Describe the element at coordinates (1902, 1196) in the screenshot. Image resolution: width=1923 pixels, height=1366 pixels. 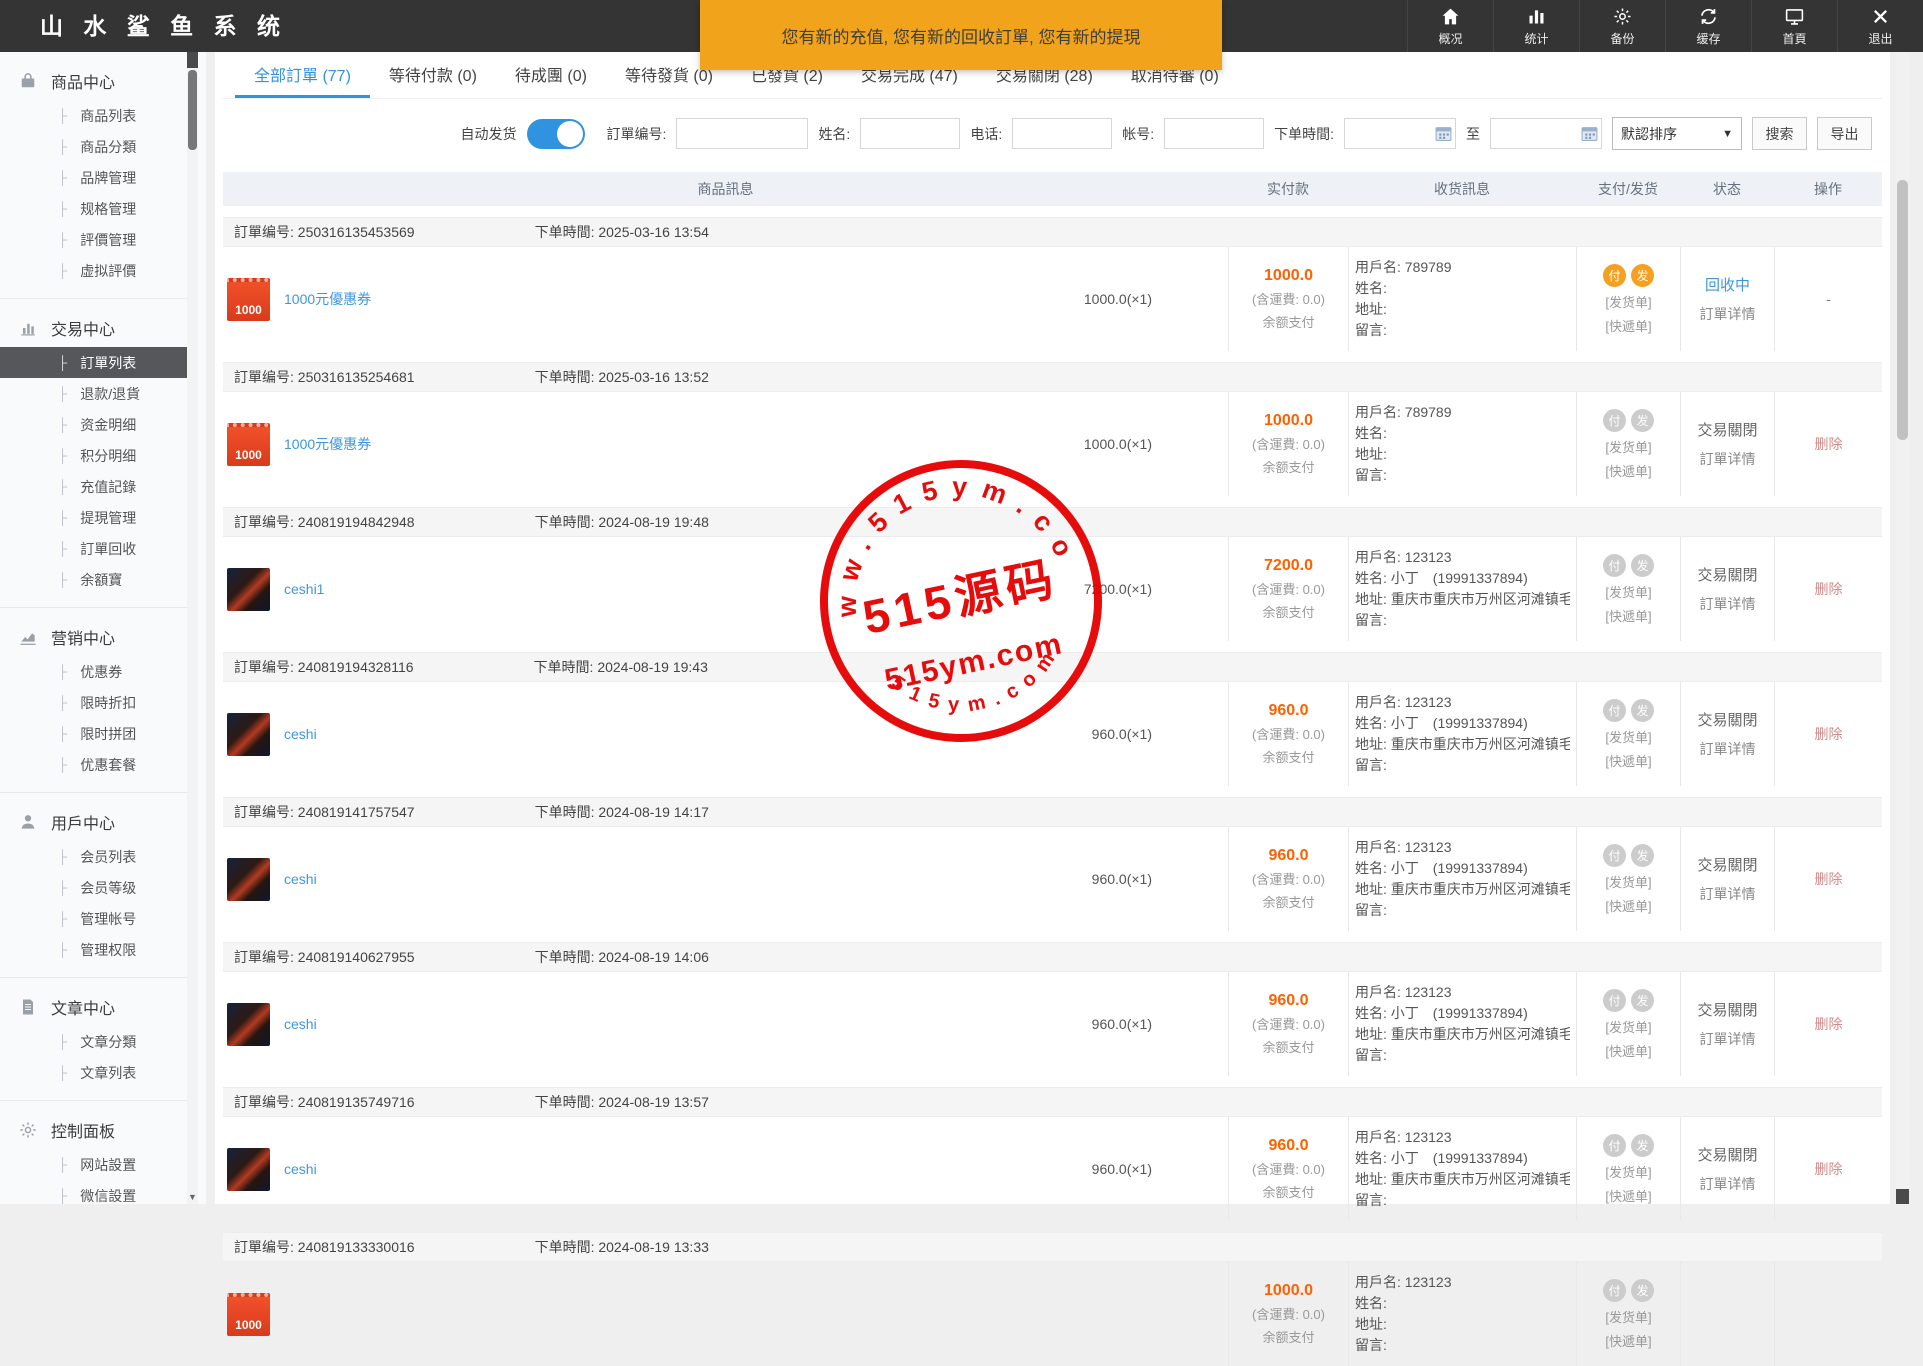
I see `scrollbar-down-button` at that location.